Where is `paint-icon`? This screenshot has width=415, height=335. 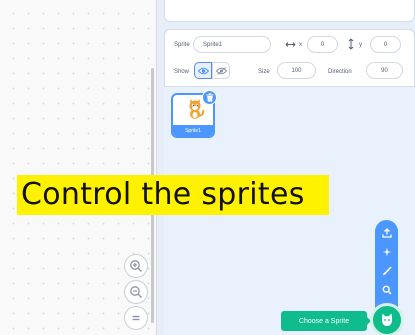 paint-icon is located at coordinates (387, 270).